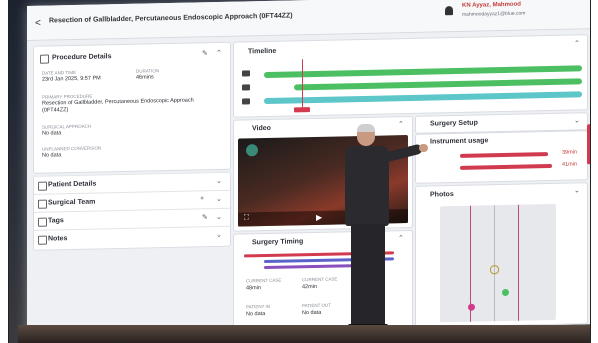 This screenshot has width=598, height=343. Describe the element at coordinates (319, 217) in the screenshot. I see `play-icon: ▶` at that location.